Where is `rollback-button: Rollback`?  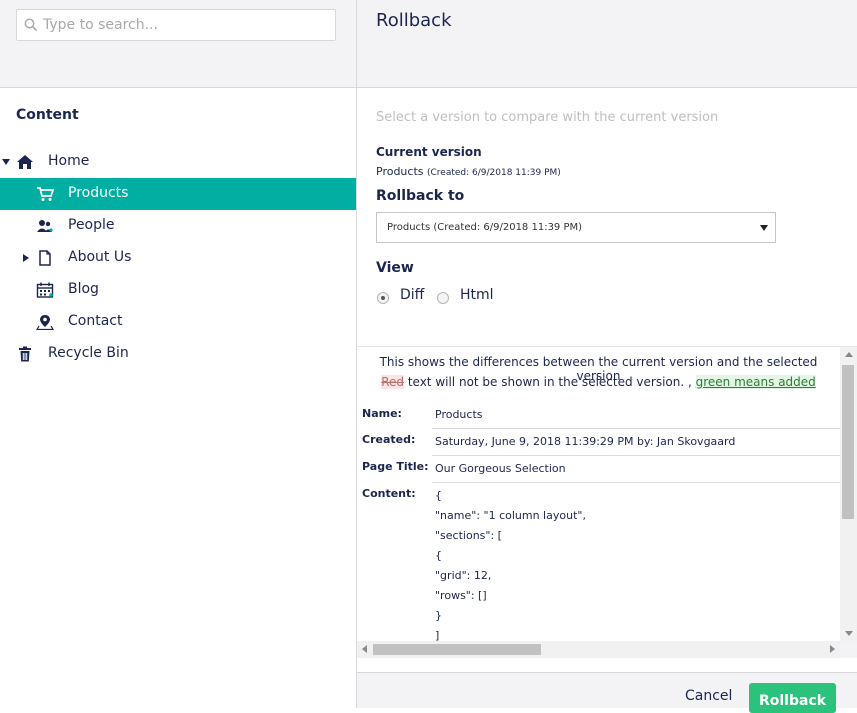
rollback-button: Rollback is located at coordinates (792, 698).